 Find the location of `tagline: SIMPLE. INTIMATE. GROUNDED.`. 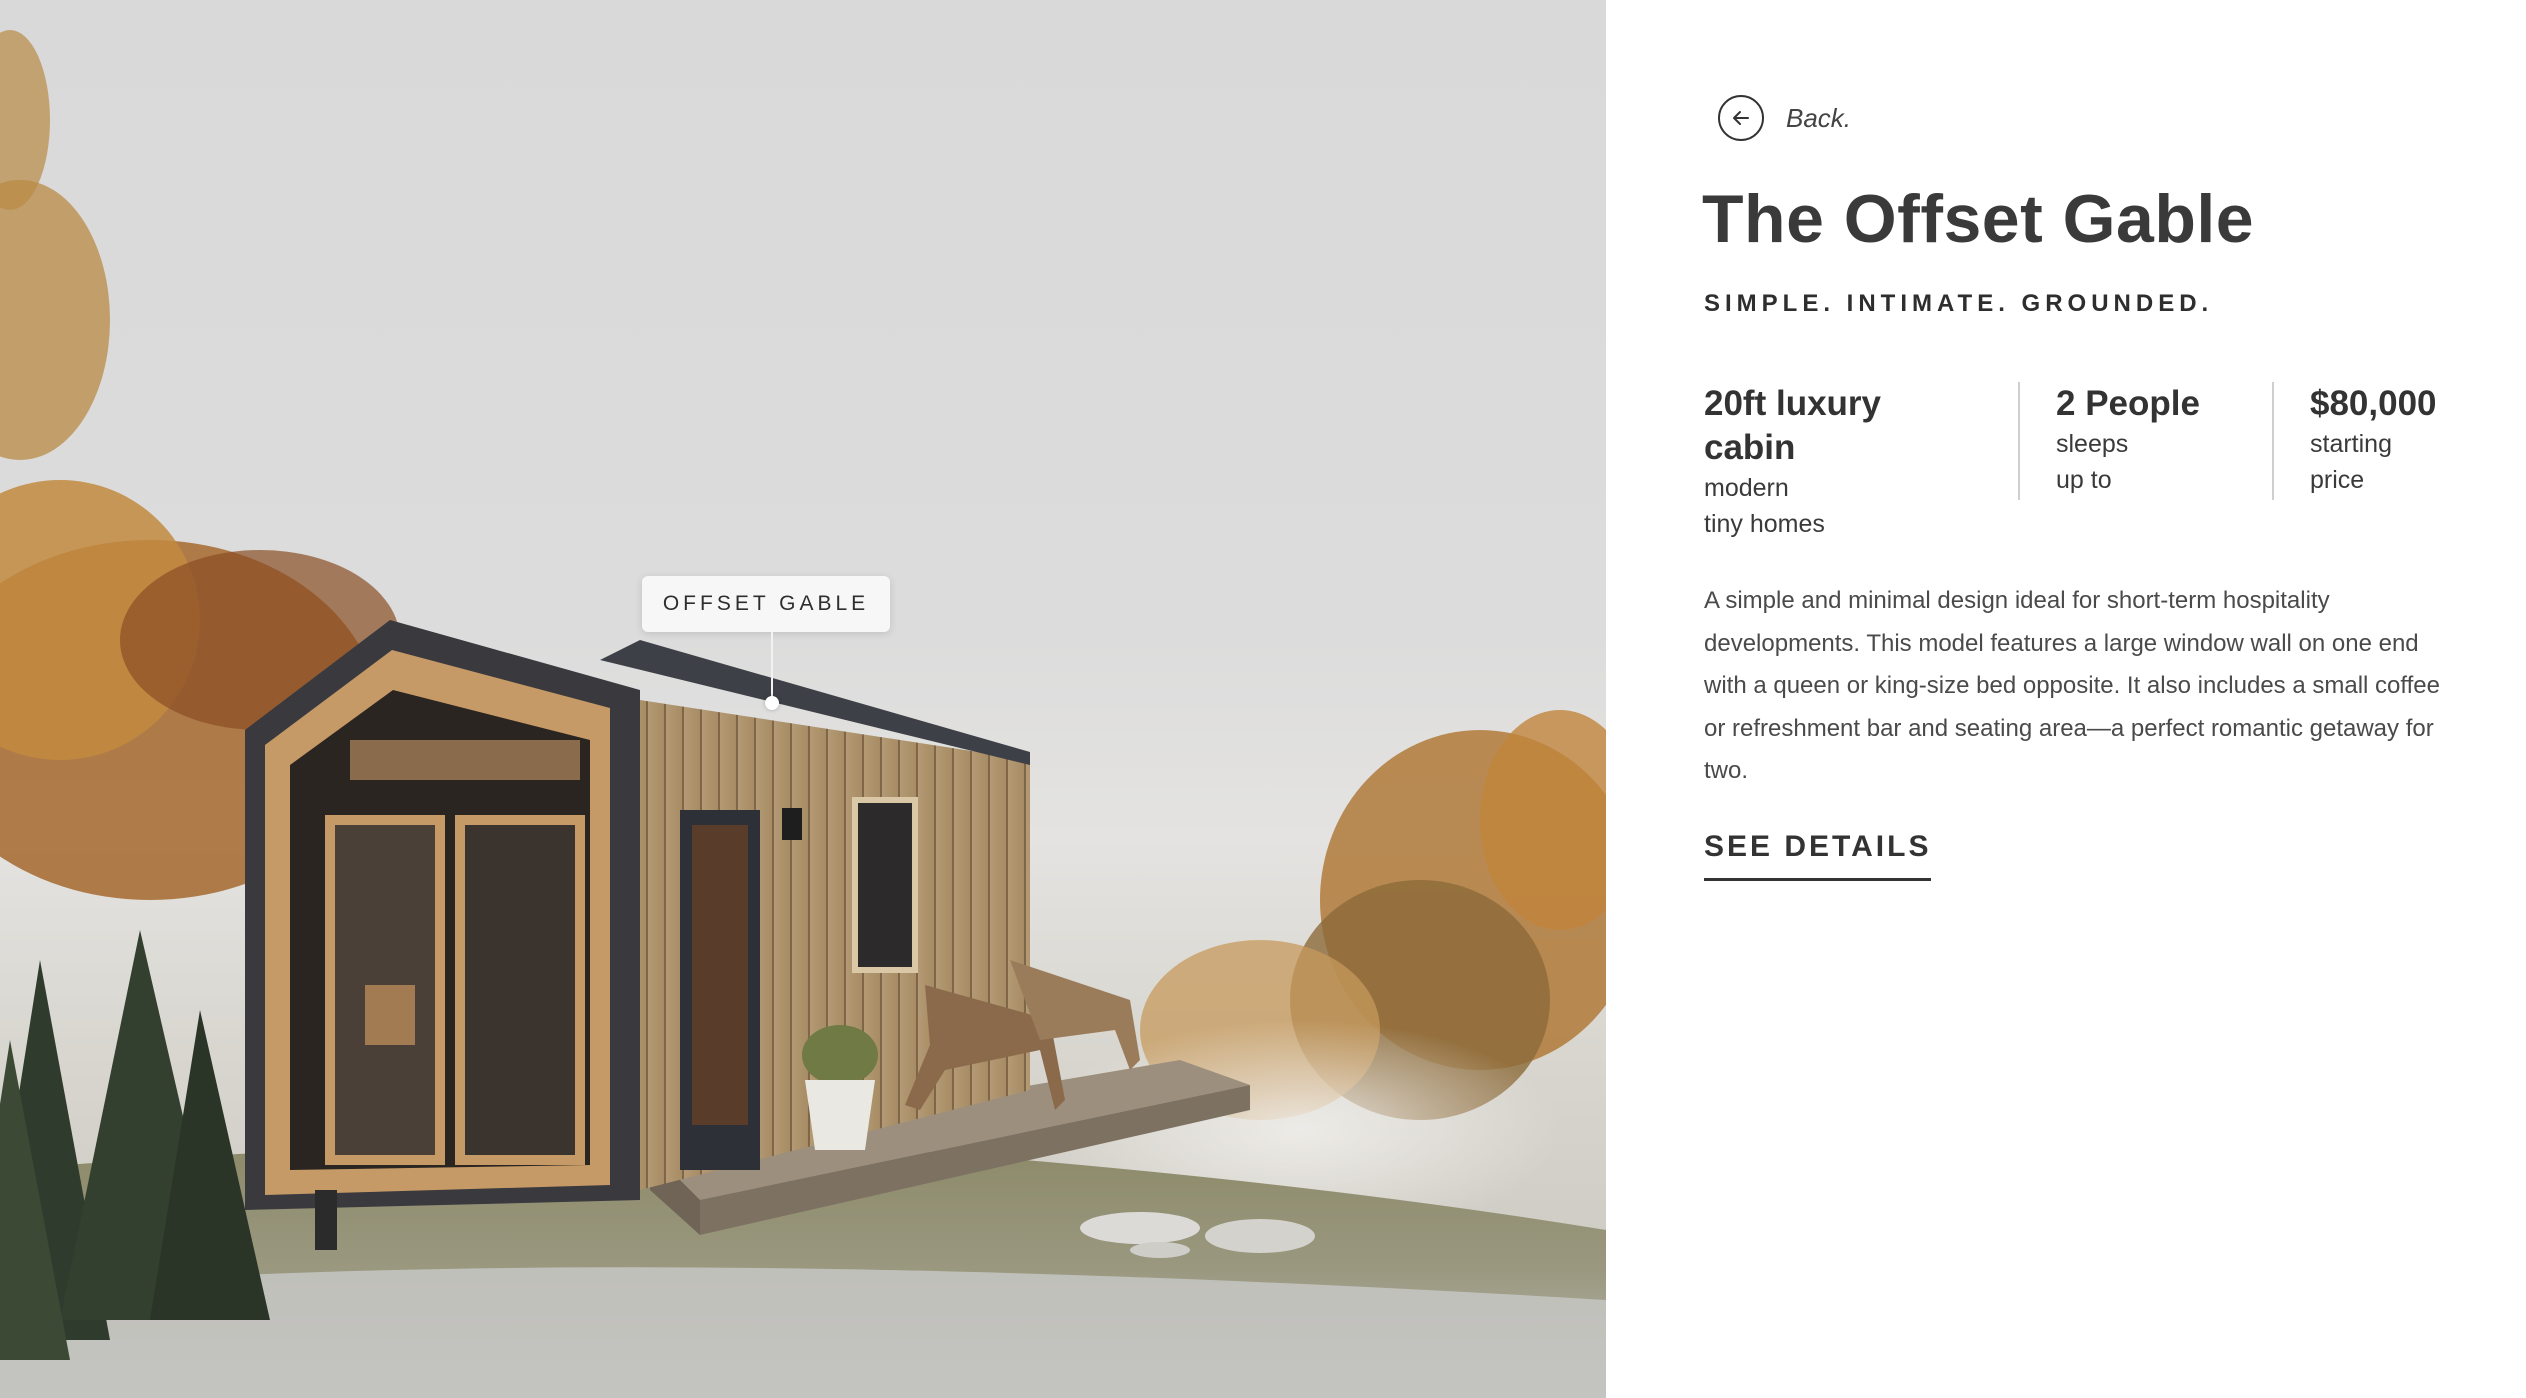

tagline: SIMPLE. INTIMATE. GROUNDED. is located at coordinates (1959, 303).